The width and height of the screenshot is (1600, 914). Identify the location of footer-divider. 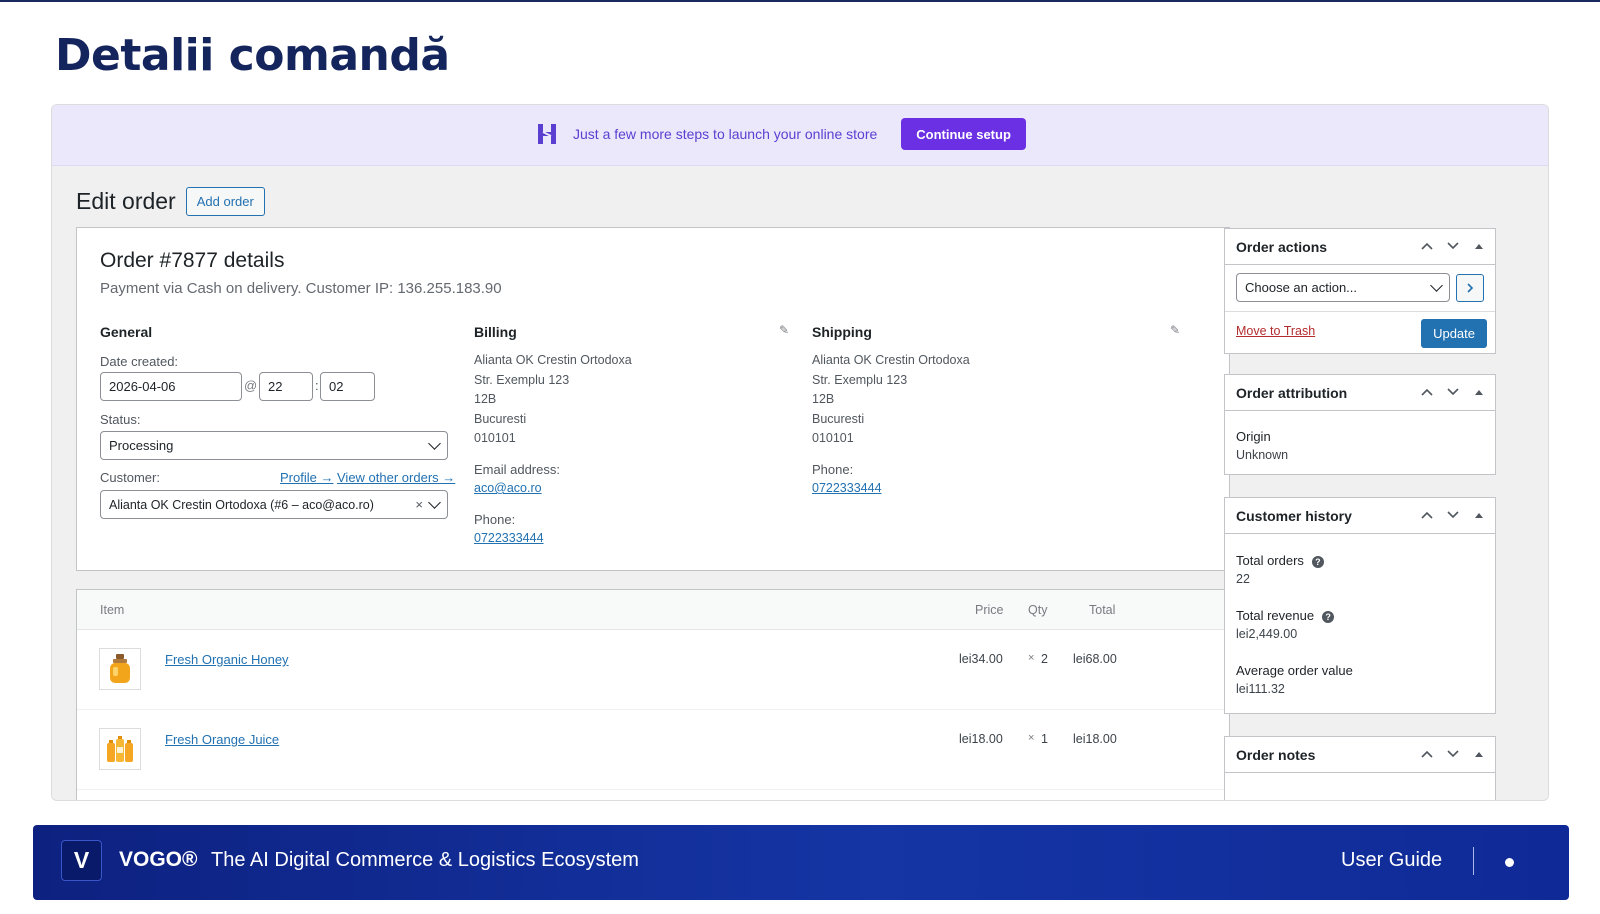
(1473, 861).